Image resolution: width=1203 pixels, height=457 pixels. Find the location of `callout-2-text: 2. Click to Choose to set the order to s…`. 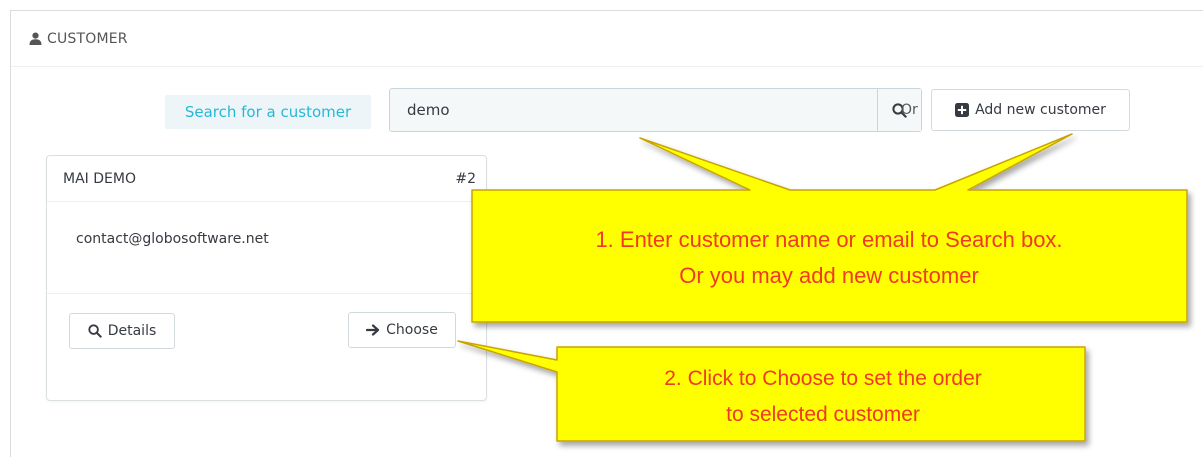

callout-2-text: 2. Click to Choose to set the order to s… is located at coordinates (823, 397).